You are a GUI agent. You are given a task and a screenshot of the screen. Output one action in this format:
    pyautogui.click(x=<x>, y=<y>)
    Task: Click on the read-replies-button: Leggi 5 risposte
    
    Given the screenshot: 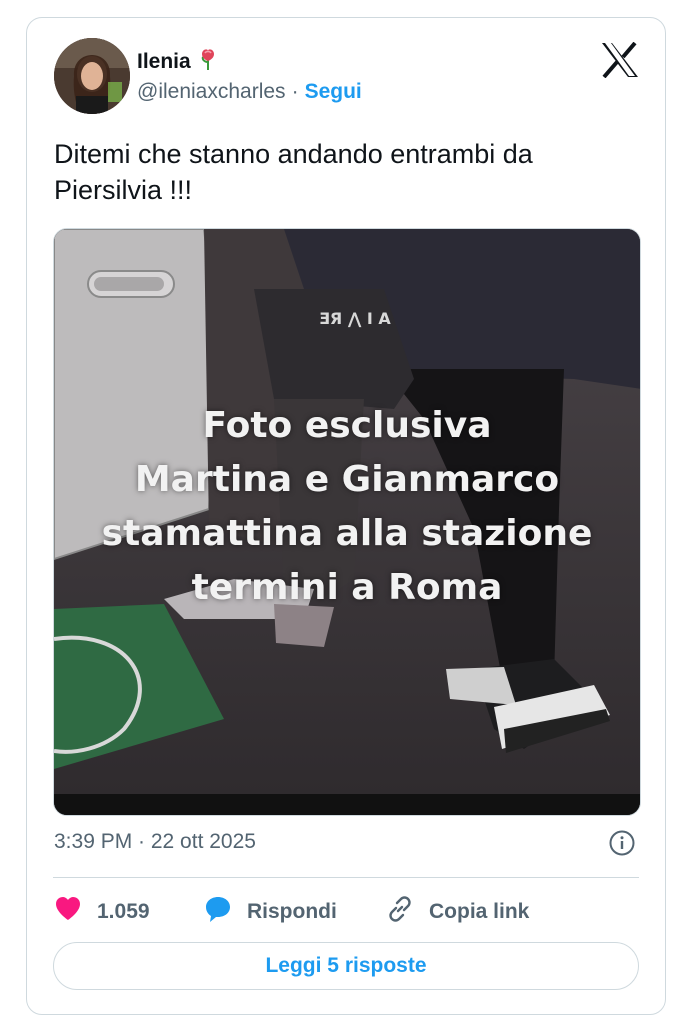 What is the action you would take?
    pyautogui.click(x=346, y=966)
    